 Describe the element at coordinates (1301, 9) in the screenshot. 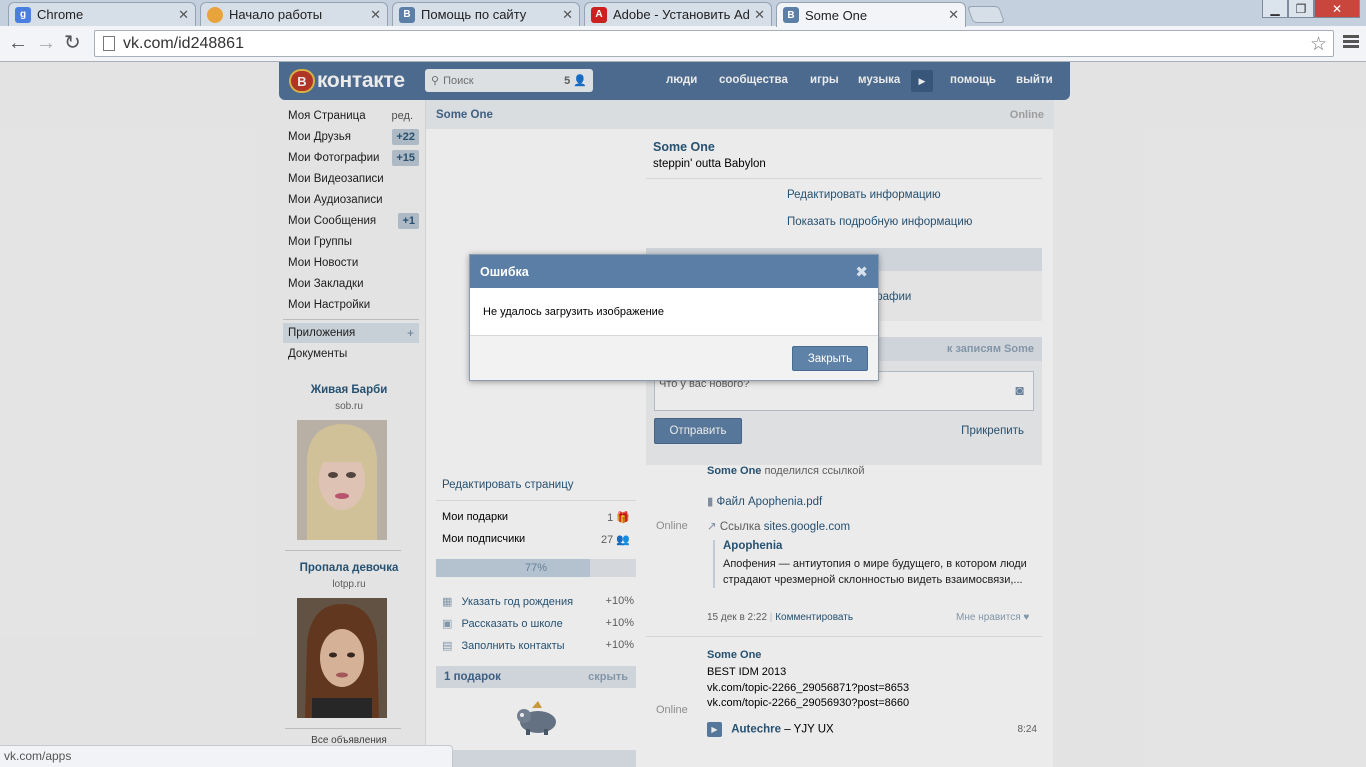

I see `maximize-icon: ❐` at that location.